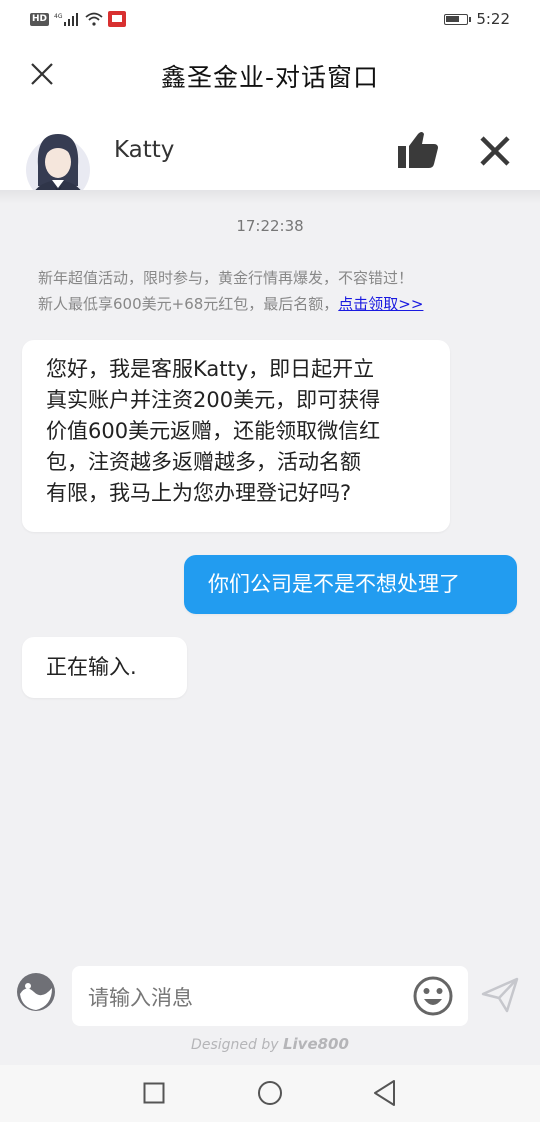  Describe the element at coordinates (270, 226) in the screenshot. I see `message-timestamp: 17:22:38` at that location.